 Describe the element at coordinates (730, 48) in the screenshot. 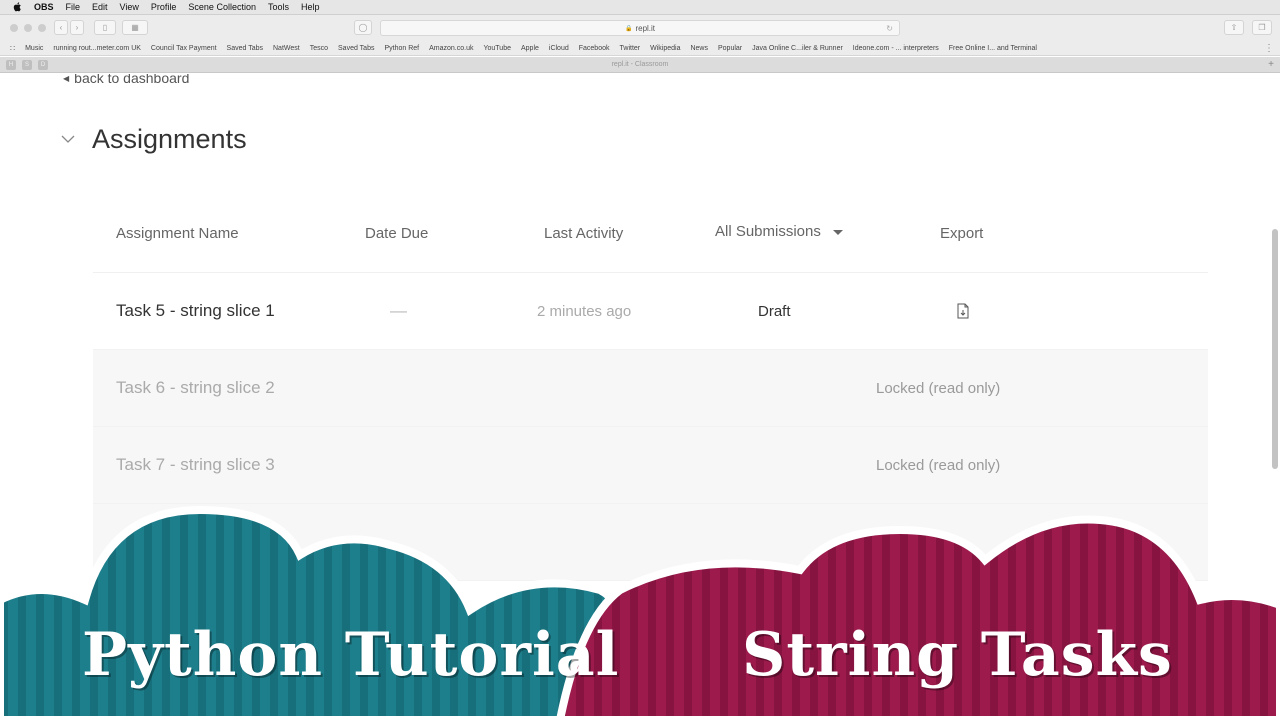

I see `favorite-link: Popular` at that location.